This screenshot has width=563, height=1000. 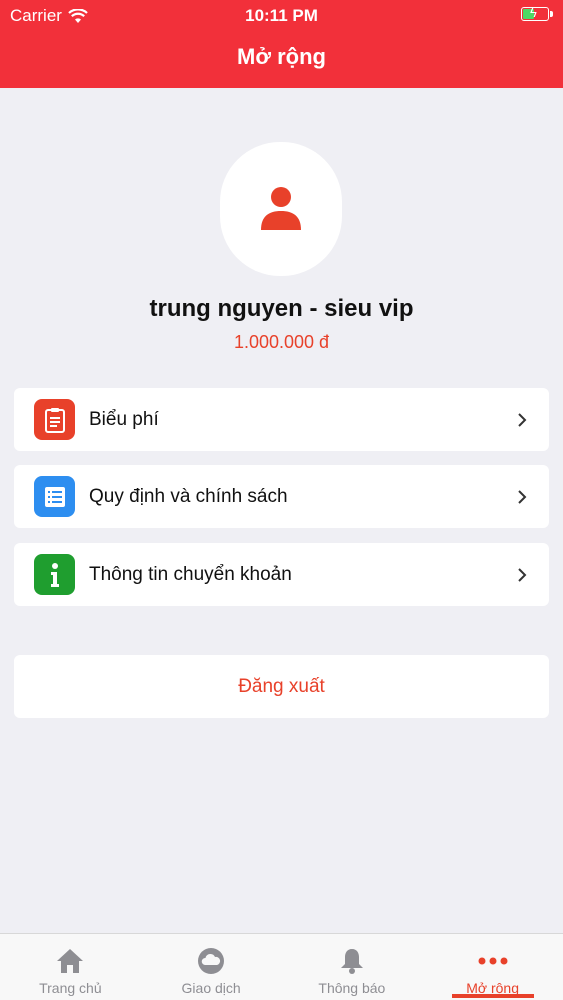 I want to click on tab-notifications: Thông báo, so click(x=352, y=967).